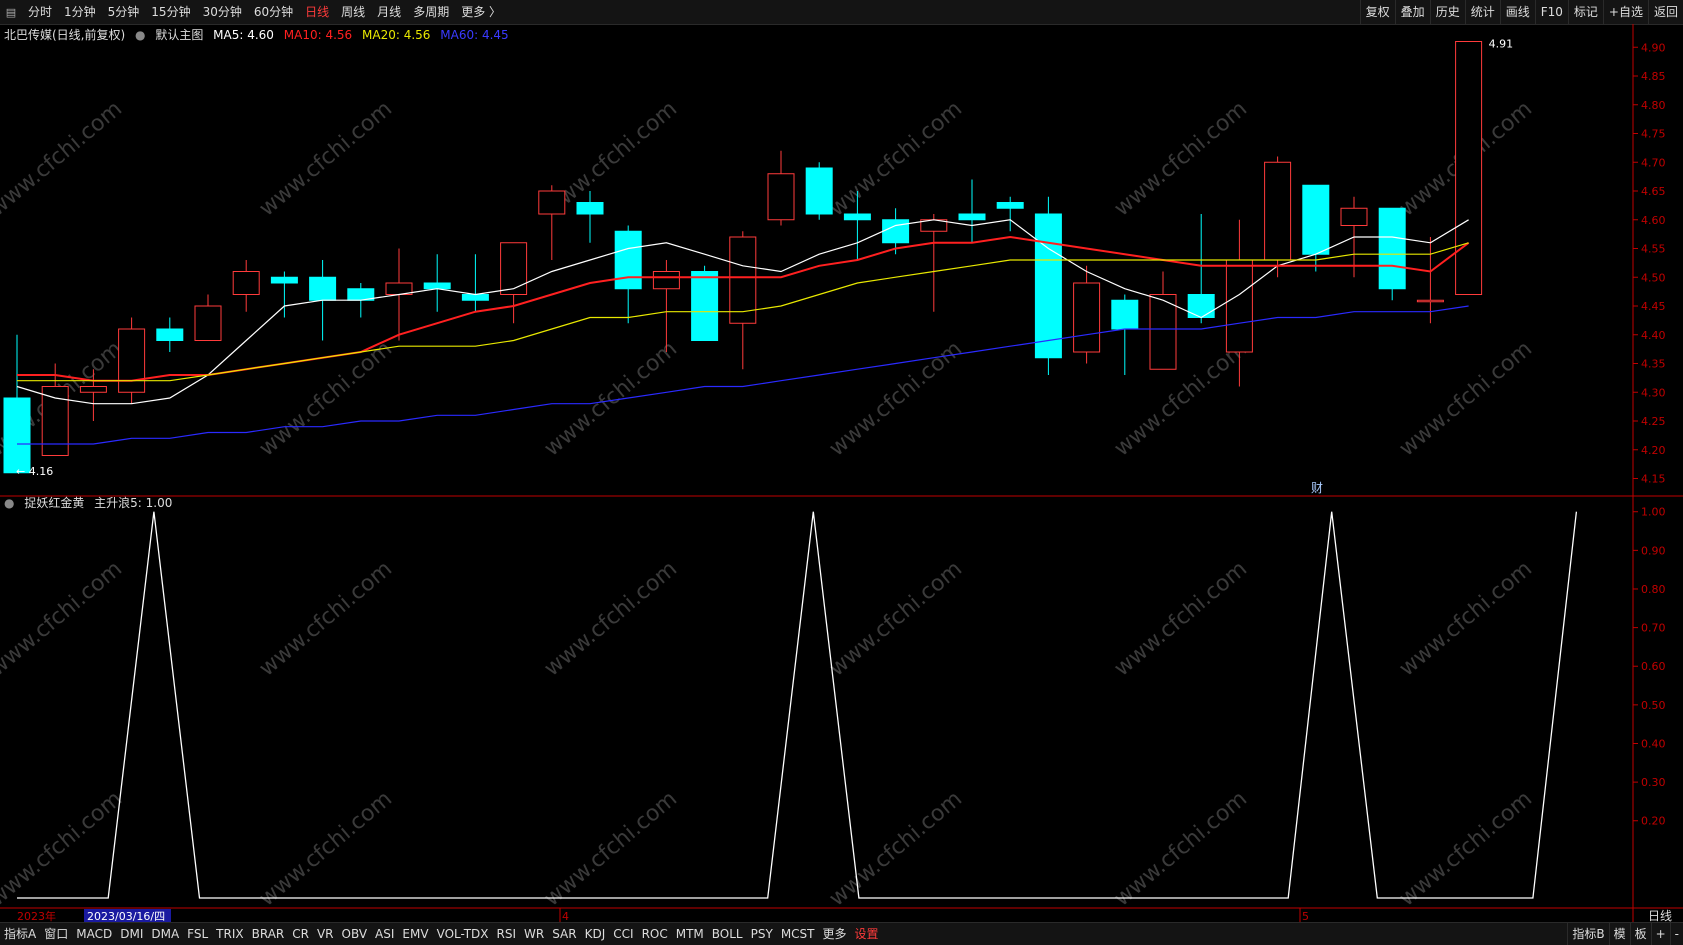  Describe the element at coordinates (300, 934) in the screenshot. I see `indicator-tab-8: CR` at that location.